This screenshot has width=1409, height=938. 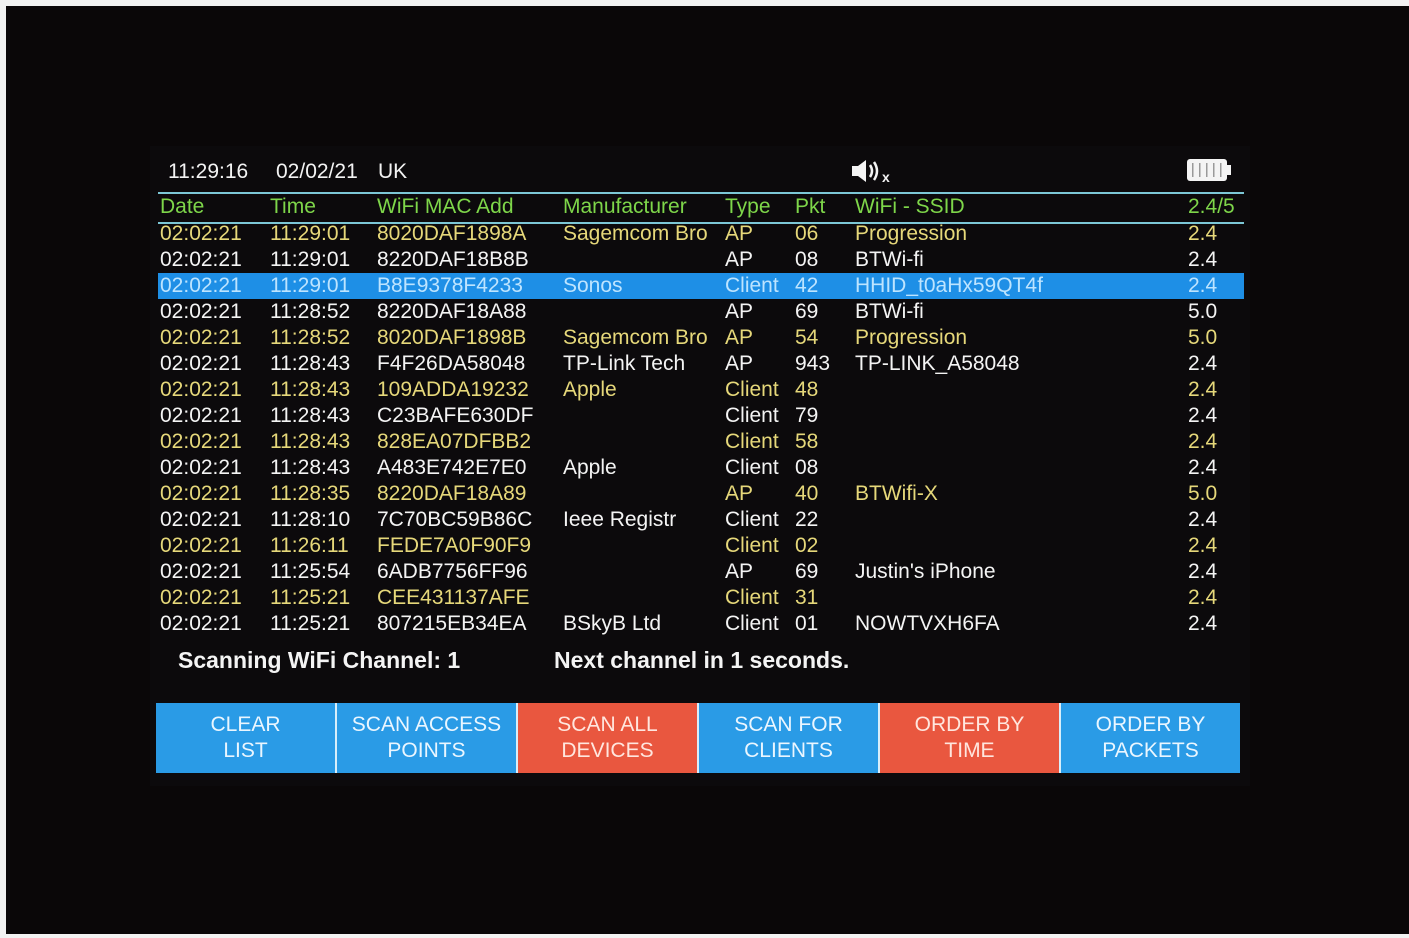 What do you see at coordinates (807, 233) in the screenshot?
I see `cell-pkt: 06` at bounding box center [807, 233].